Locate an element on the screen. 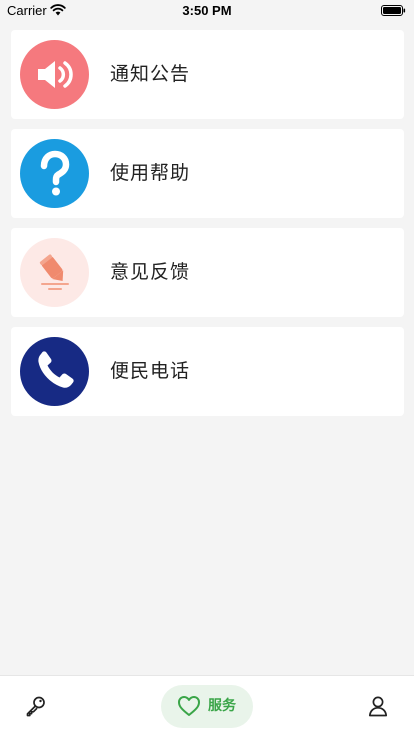  battery-icon is located at coordinates (393, 10).